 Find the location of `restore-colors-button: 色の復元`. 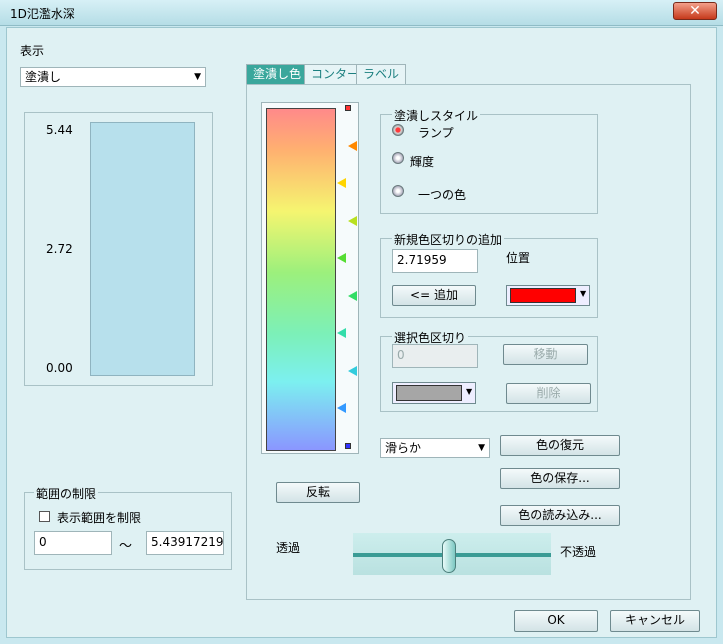

restore-colors-button: 色の復元 is located at coordinates (560, 445).